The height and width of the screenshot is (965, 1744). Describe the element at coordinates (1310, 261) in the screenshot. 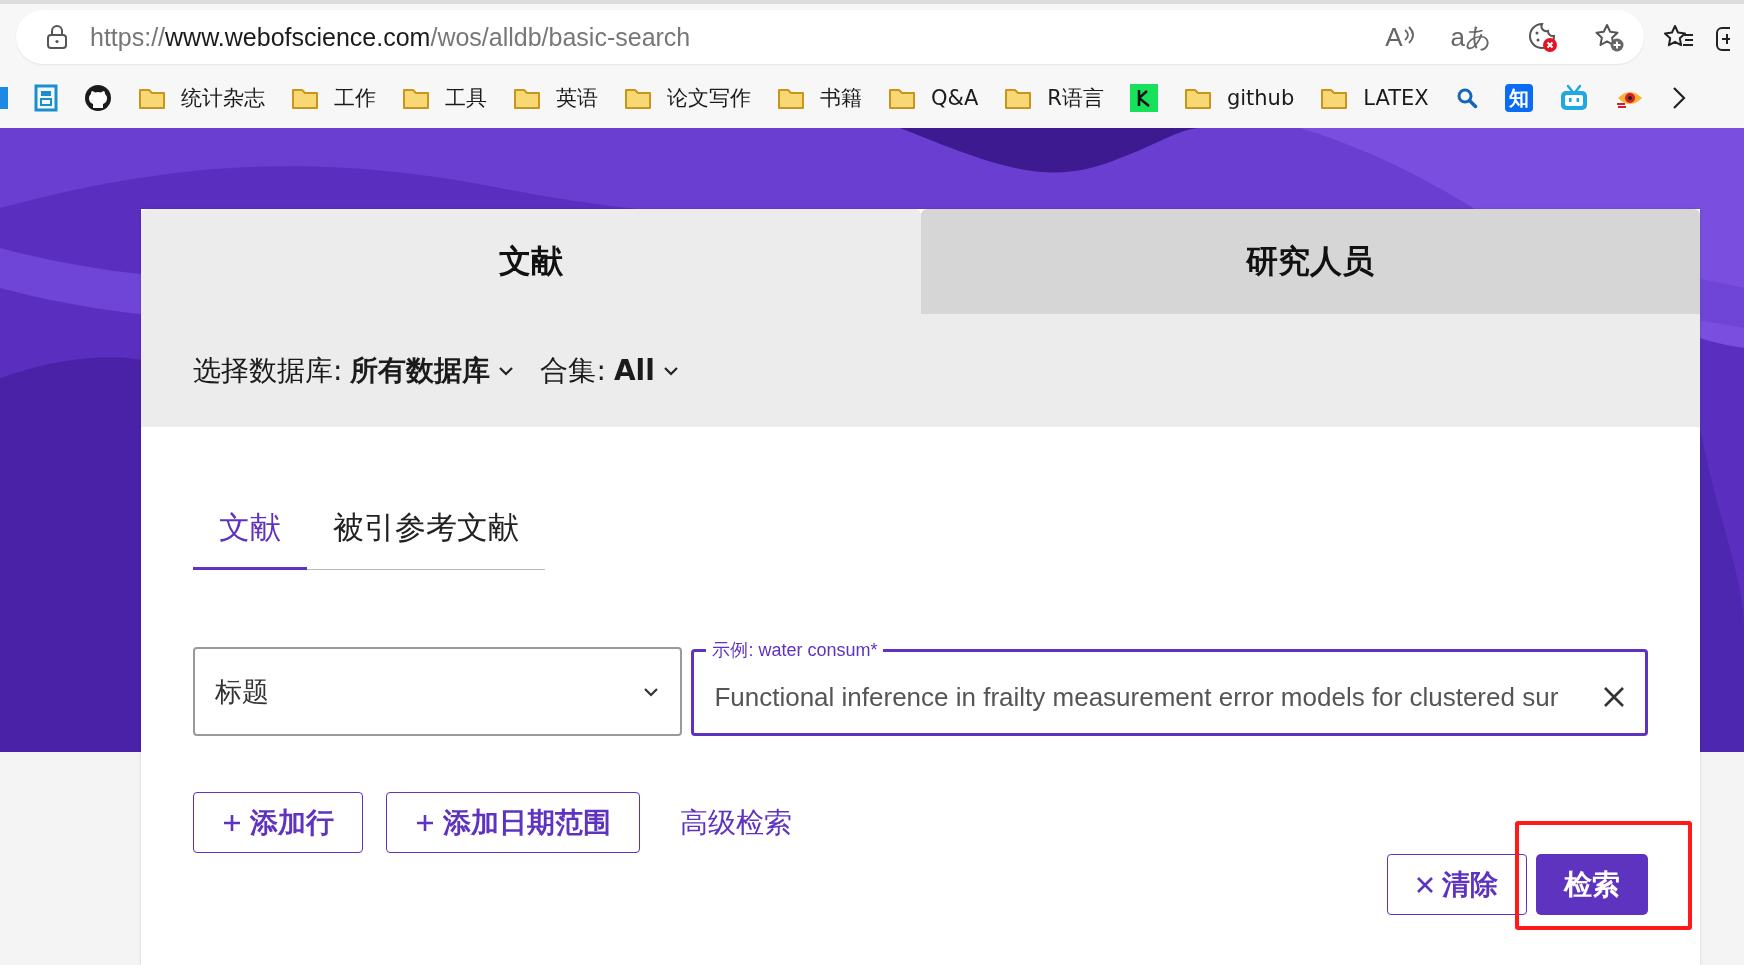

I see `tab: 研究人员` at that location.